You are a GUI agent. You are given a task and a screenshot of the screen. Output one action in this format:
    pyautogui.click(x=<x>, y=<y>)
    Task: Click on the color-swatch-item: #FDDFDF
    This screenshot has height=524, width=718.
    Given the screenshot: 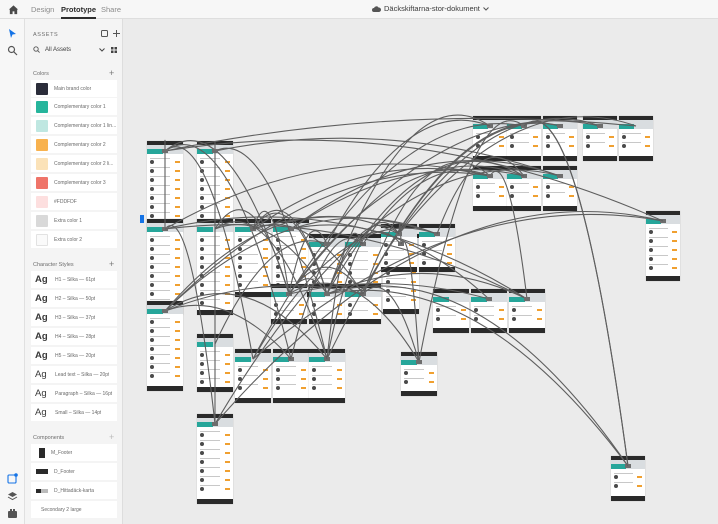 What is the action you would take?
    pyautogui.click(x=74, y=201)
    